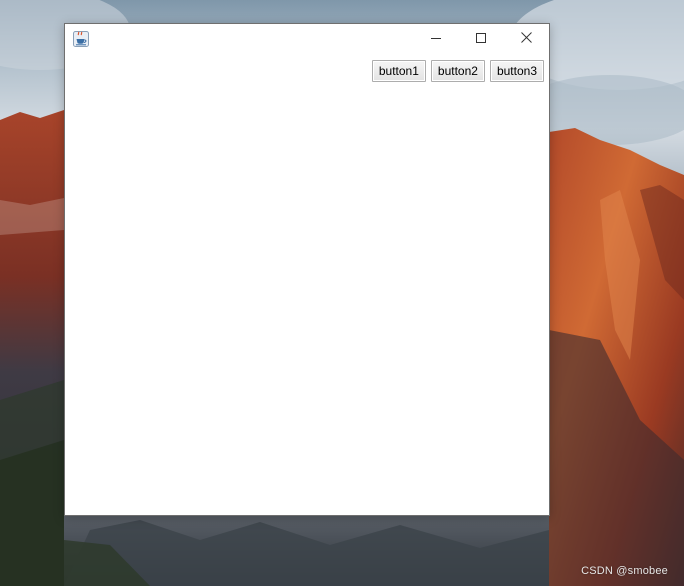  I want to click on minimize-icon, so click(435, 39).